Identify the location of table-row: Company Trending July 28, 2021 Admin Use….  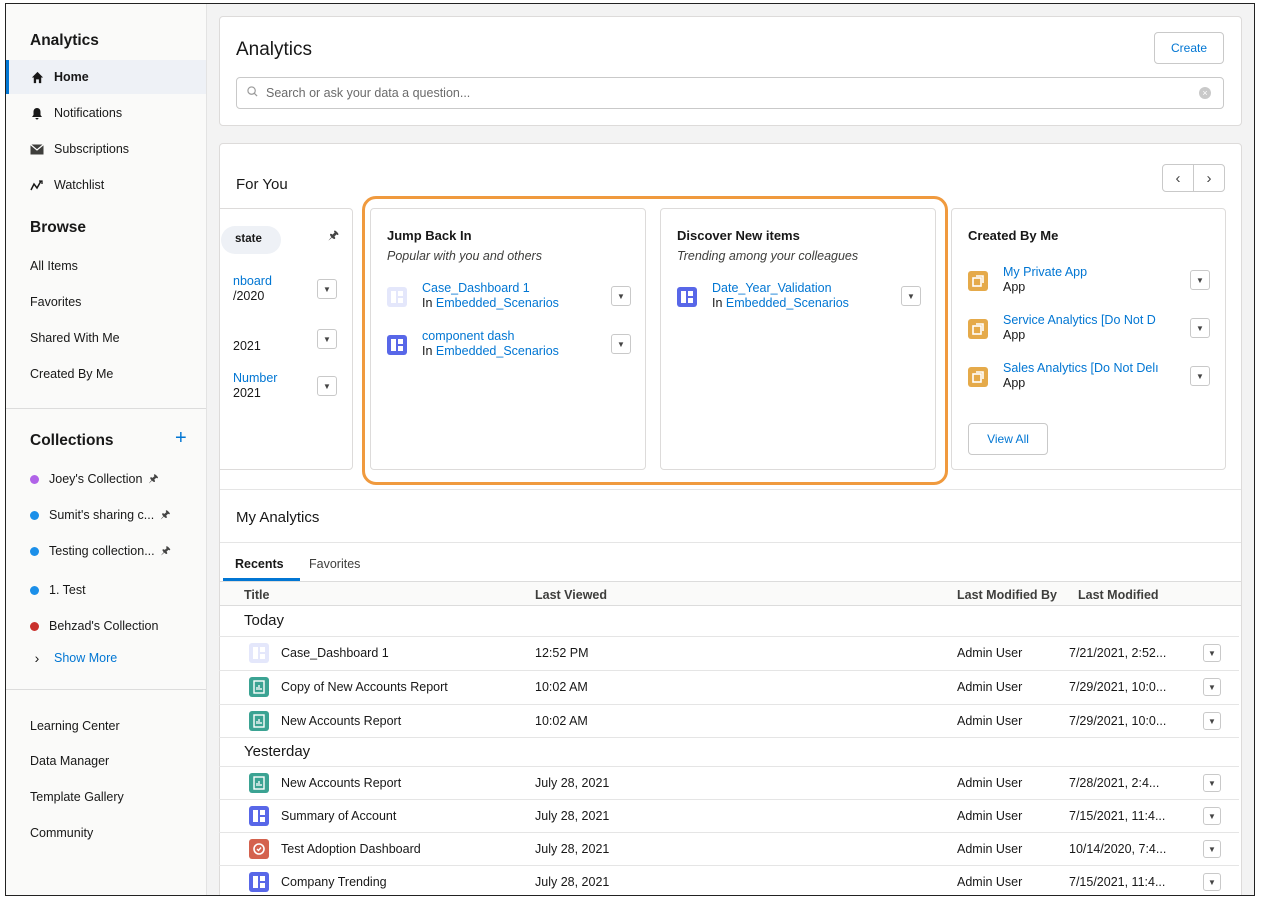
(729, 880).